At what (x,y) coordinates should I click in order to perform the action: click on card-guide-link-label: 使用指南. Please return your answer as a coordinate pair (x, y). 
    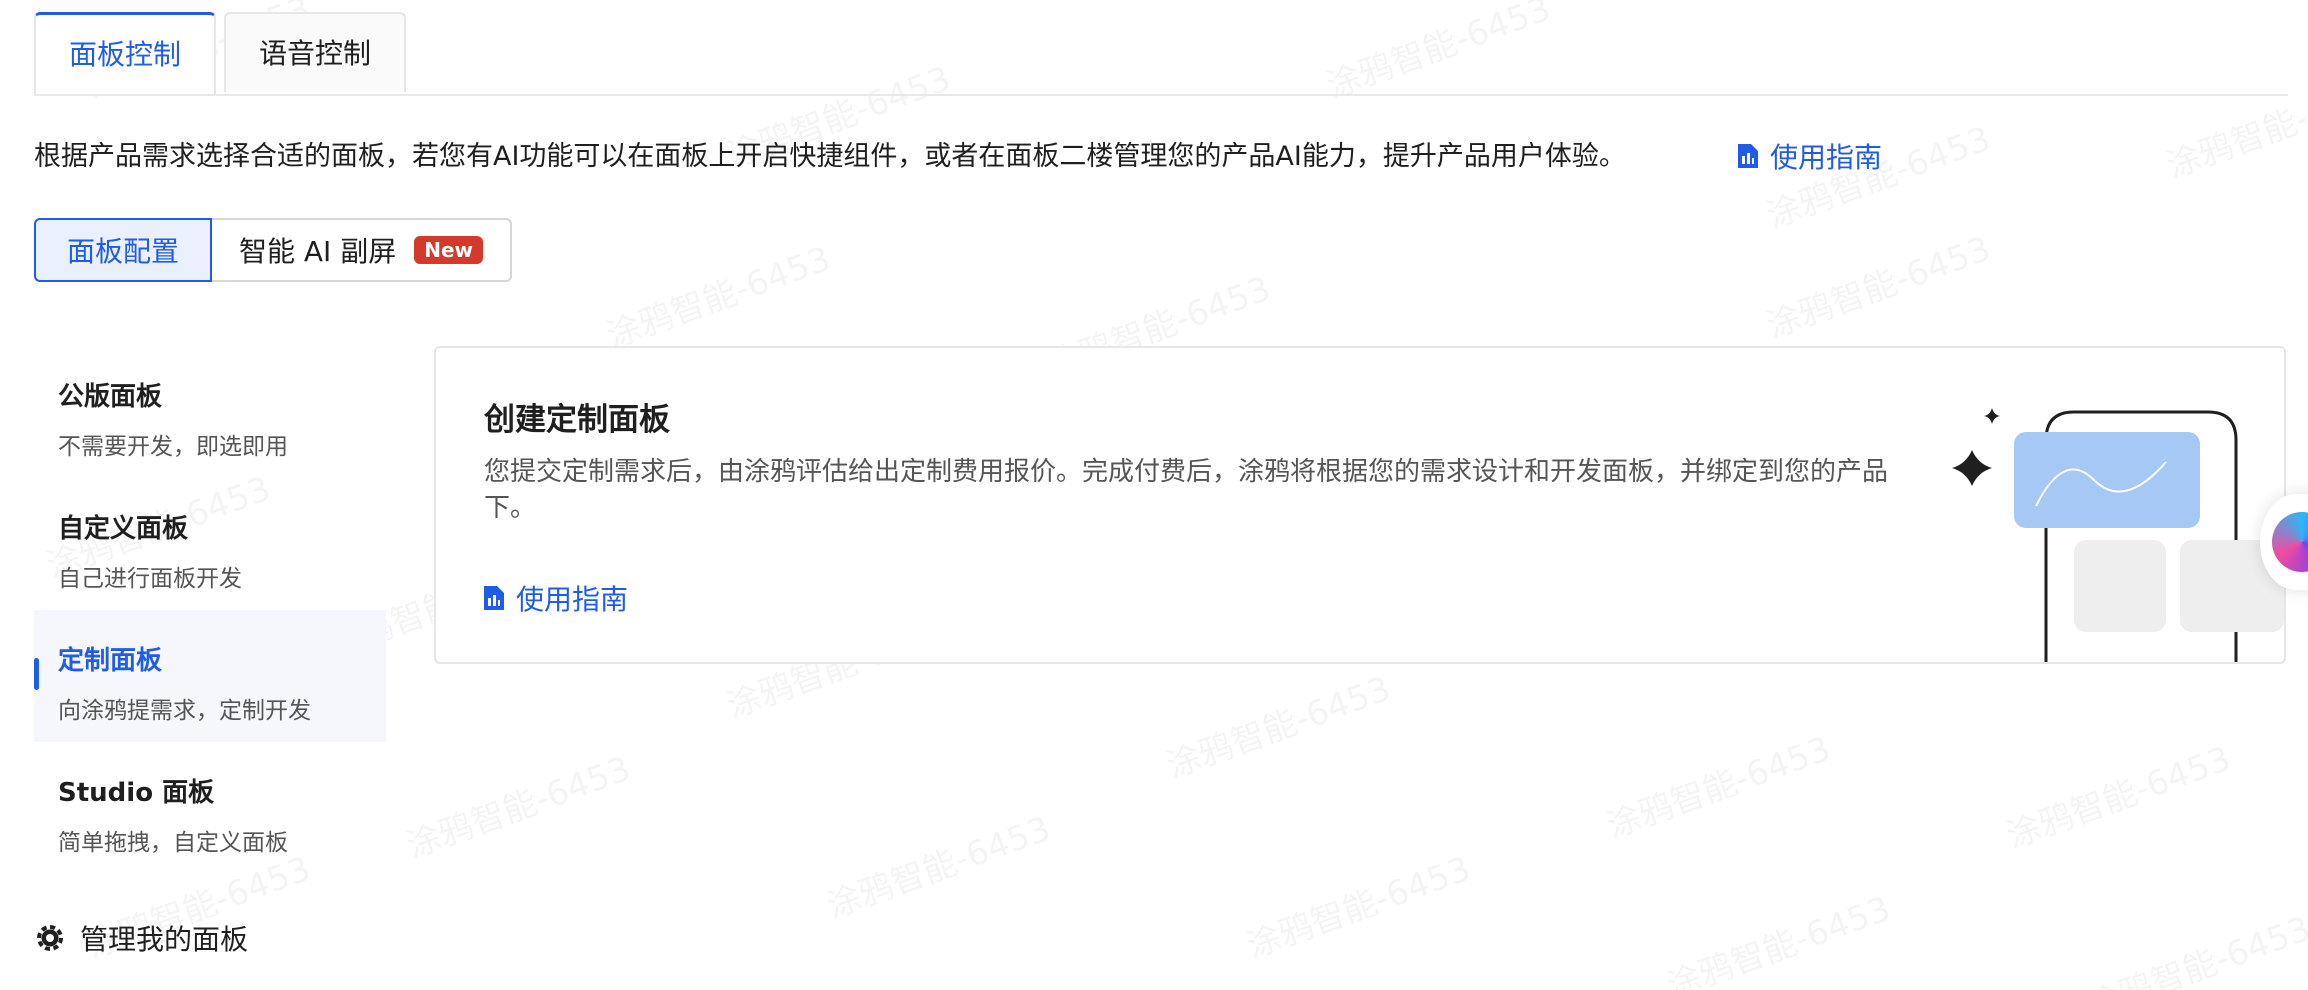
    Looking at the image, I should click on (572, 599).